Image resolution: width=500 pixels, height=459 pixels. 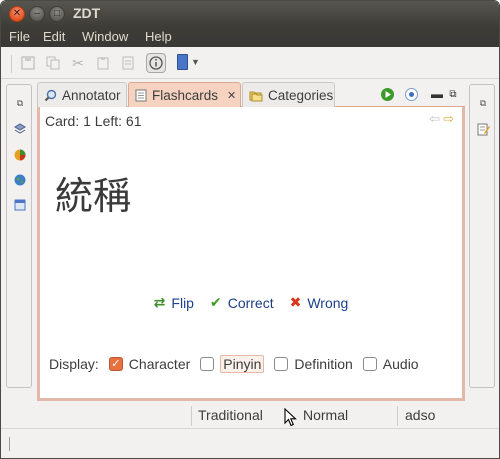 What do you see at coordinates (215, 302) in the screenshot?
I see `checkmark-icon: ✔` at bounding box center [215, 302].